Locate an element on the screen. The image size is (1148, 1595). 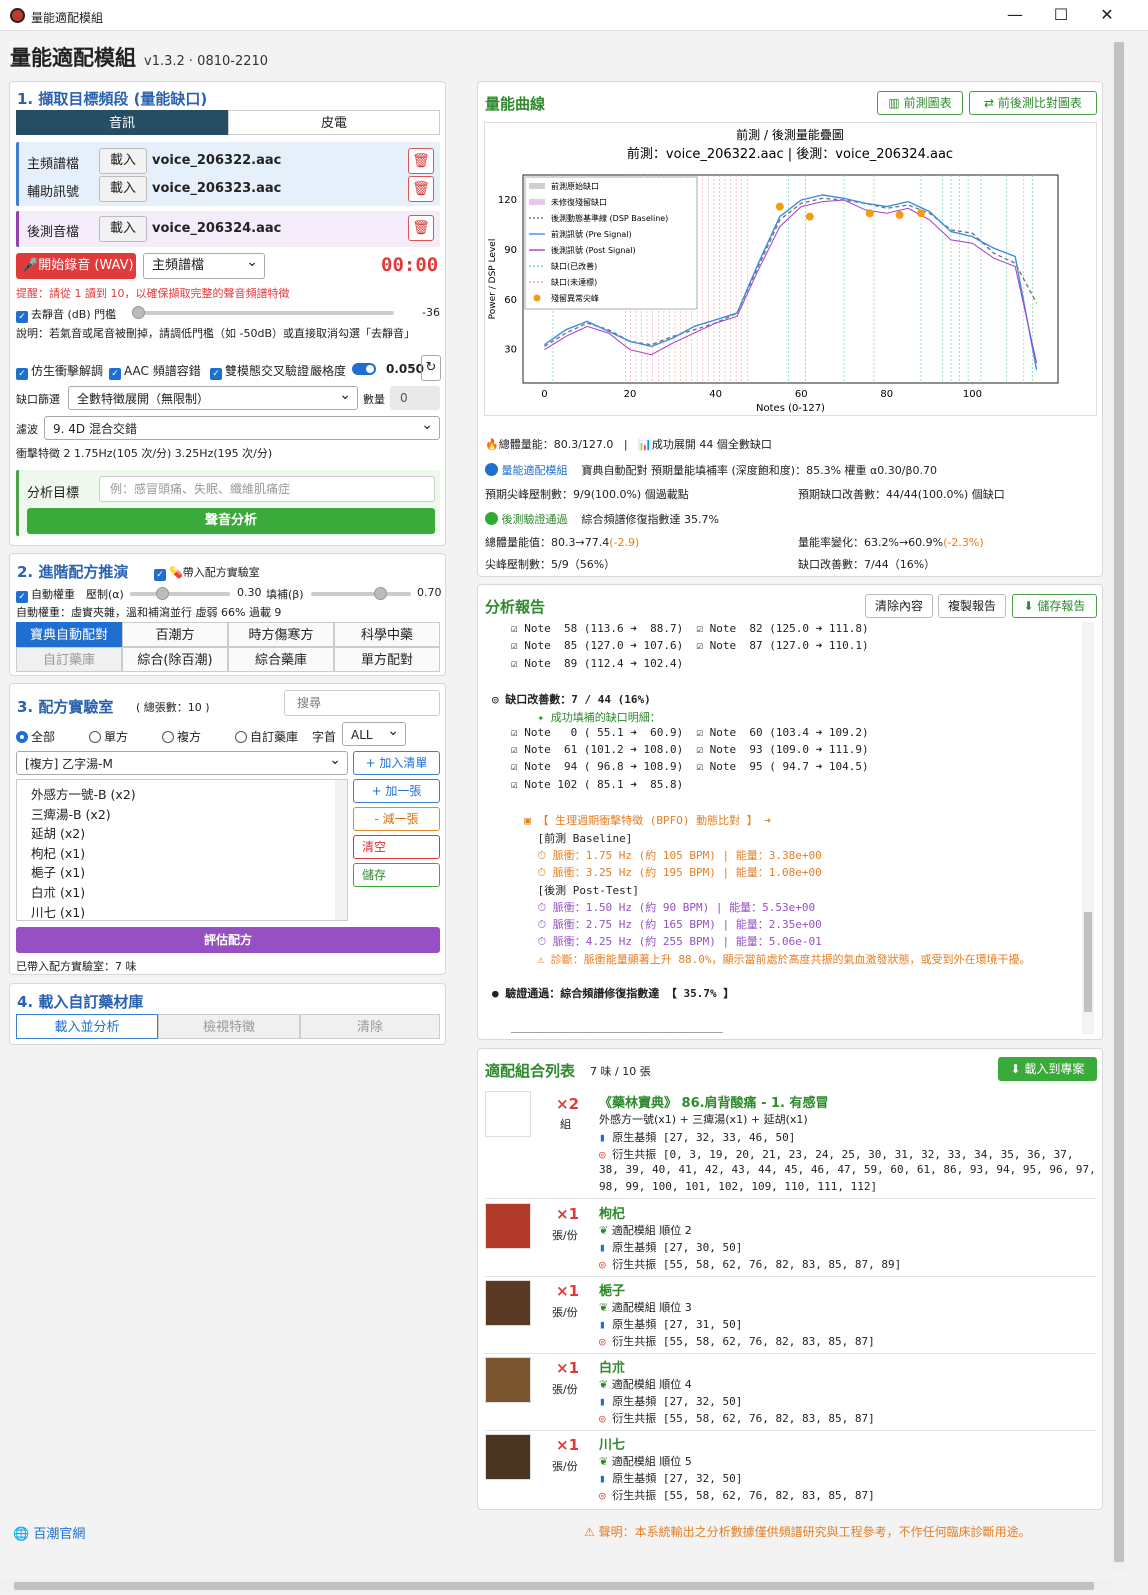
horizontal-scrollbar is located at coordinates (556, 1586).